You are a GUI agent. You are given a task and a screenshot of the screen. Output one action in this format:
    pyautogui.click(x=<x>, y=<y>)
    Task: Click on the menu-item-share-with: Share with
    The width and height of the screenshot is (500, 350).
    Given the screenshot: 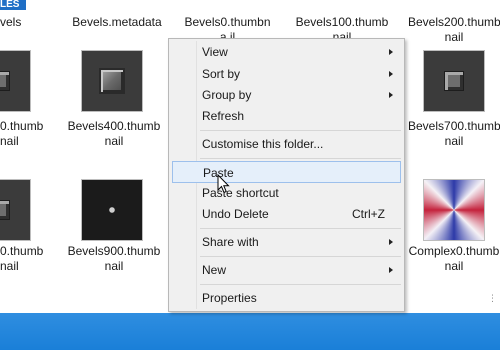 What is the action you would take?
    pyautogui.click(x=286, y=242)
    